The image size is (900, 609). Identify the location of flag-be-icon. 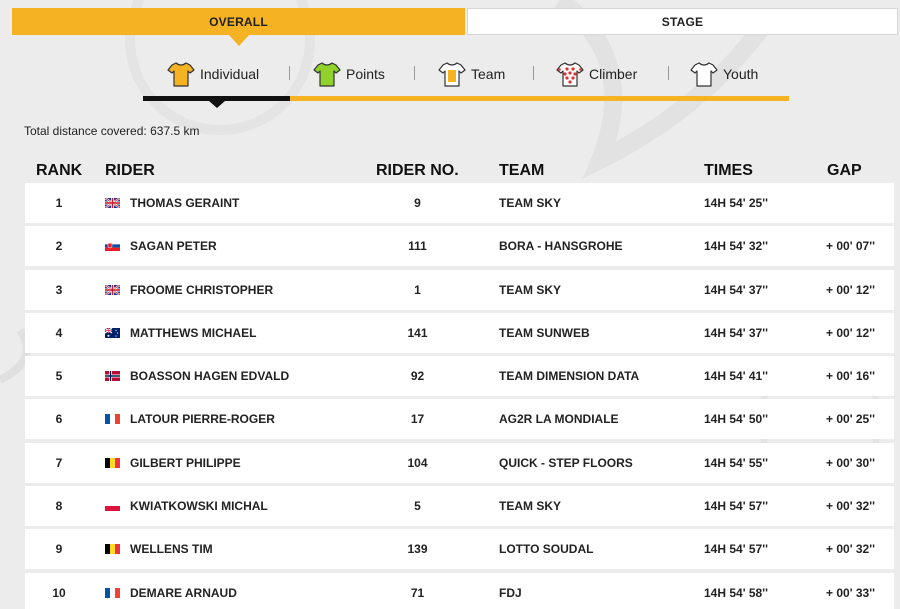
(113, 549).